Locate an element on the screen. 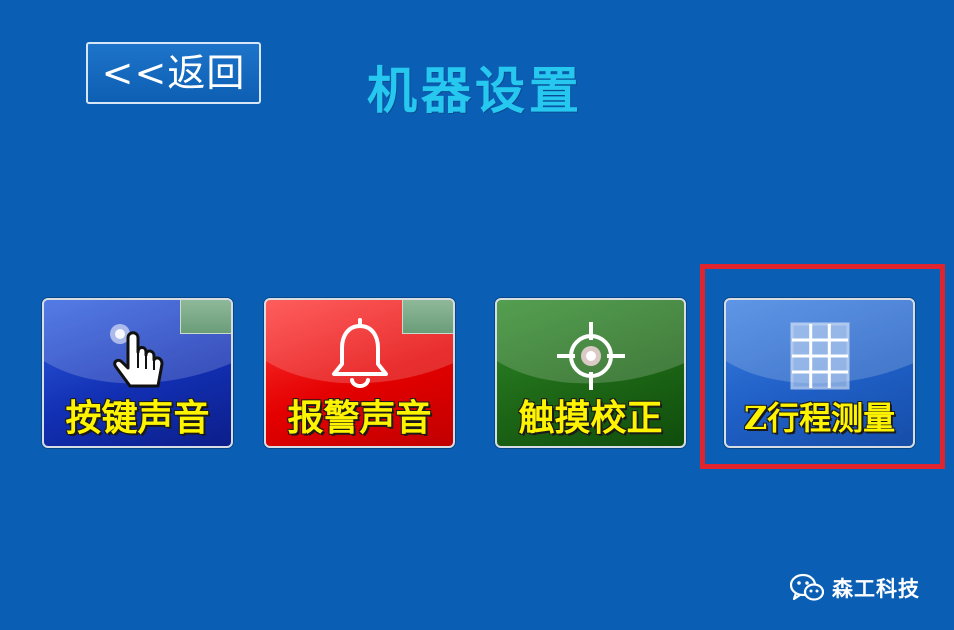  touch-calibration-button: 触摸校正 is located at coordinates (590, 373).